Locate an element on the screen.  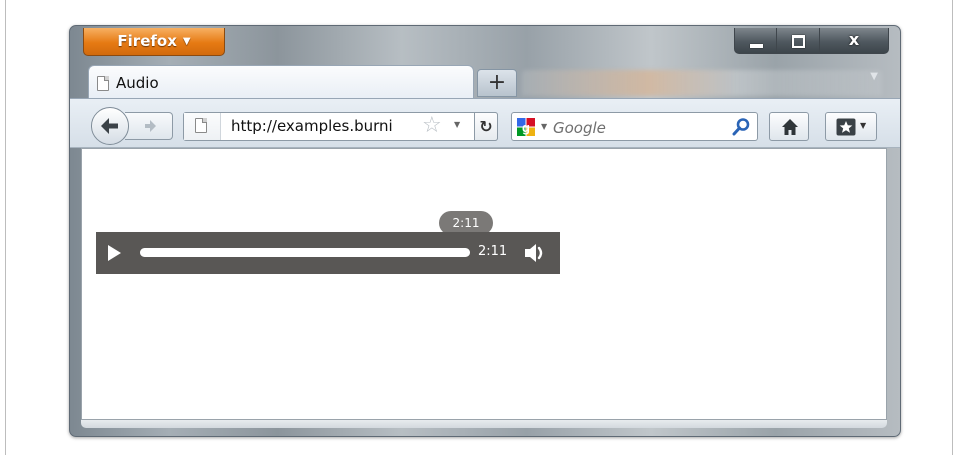
reload-button: ↻ is located at coordinates (486, 126).